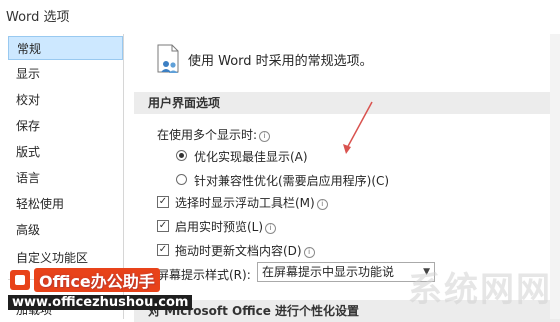  Describe the element at coordinates (20, 280) in the screenshot. I see `office-logo-icon` at that location.